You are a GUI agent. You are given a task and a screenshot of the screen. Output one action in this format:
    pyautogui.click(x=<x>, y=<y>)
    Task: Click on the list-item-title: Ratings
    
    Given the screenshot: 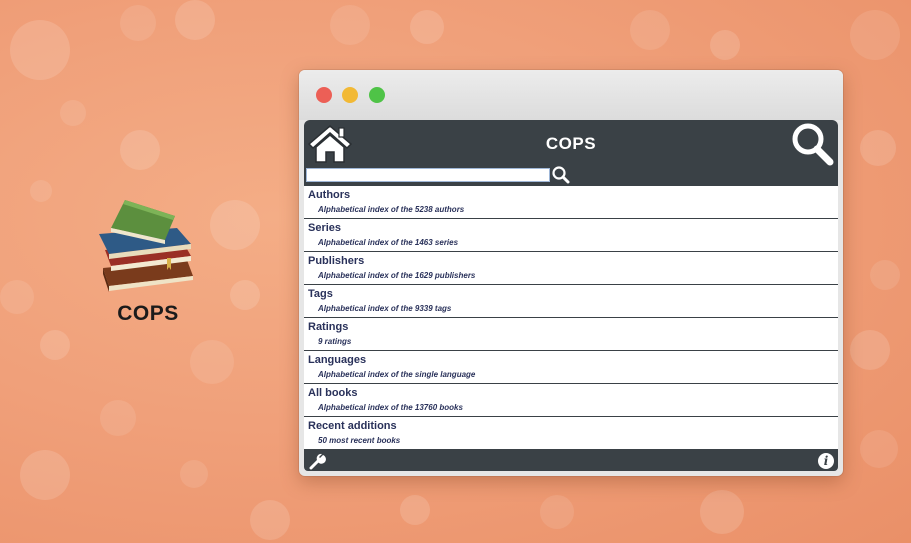 What is the action you would take?
    pyautogui.click(x=328, y=327)
    